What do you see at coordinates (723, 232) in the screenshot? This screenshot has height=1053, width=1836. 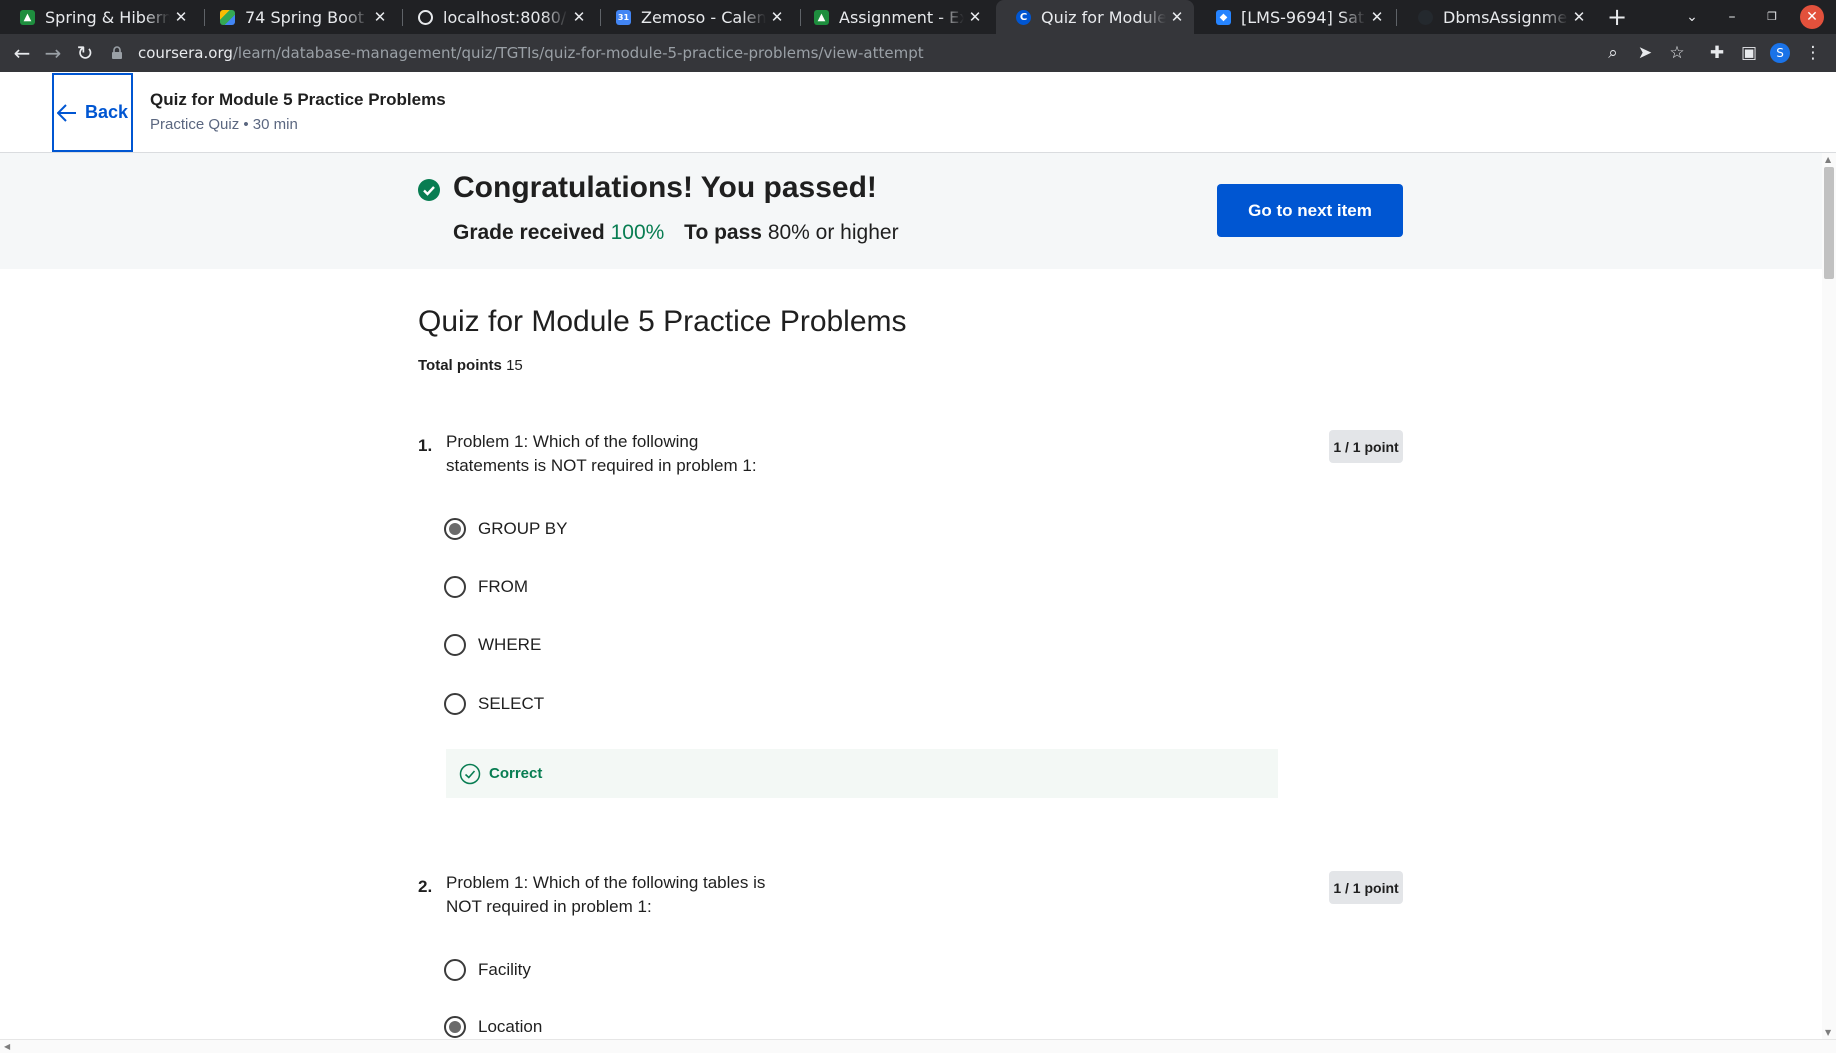 I see `pass-label: To pass` at bounding box center [723, 232].